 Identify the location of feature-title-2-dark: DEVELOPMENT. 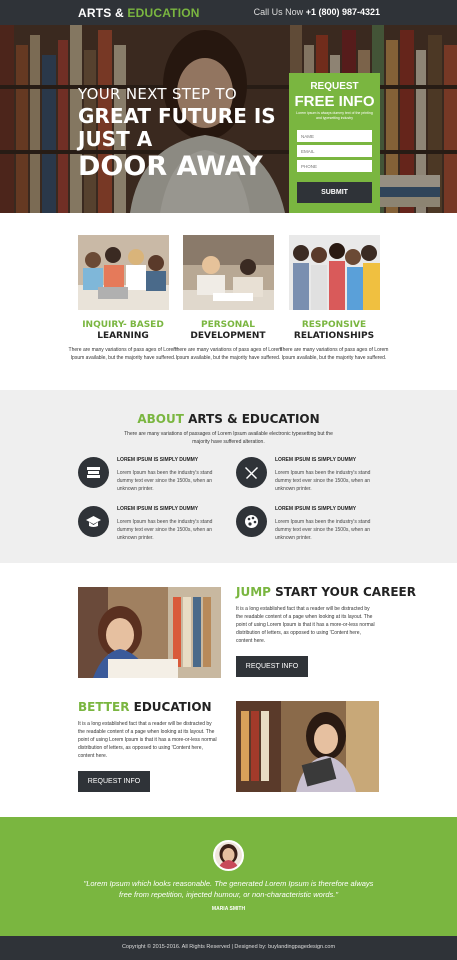
(228, 336).